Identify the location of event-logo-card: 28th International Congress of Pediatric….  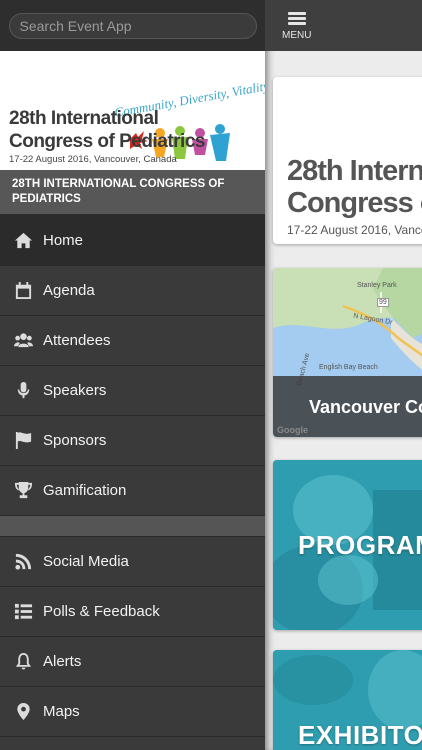
(347, 160).